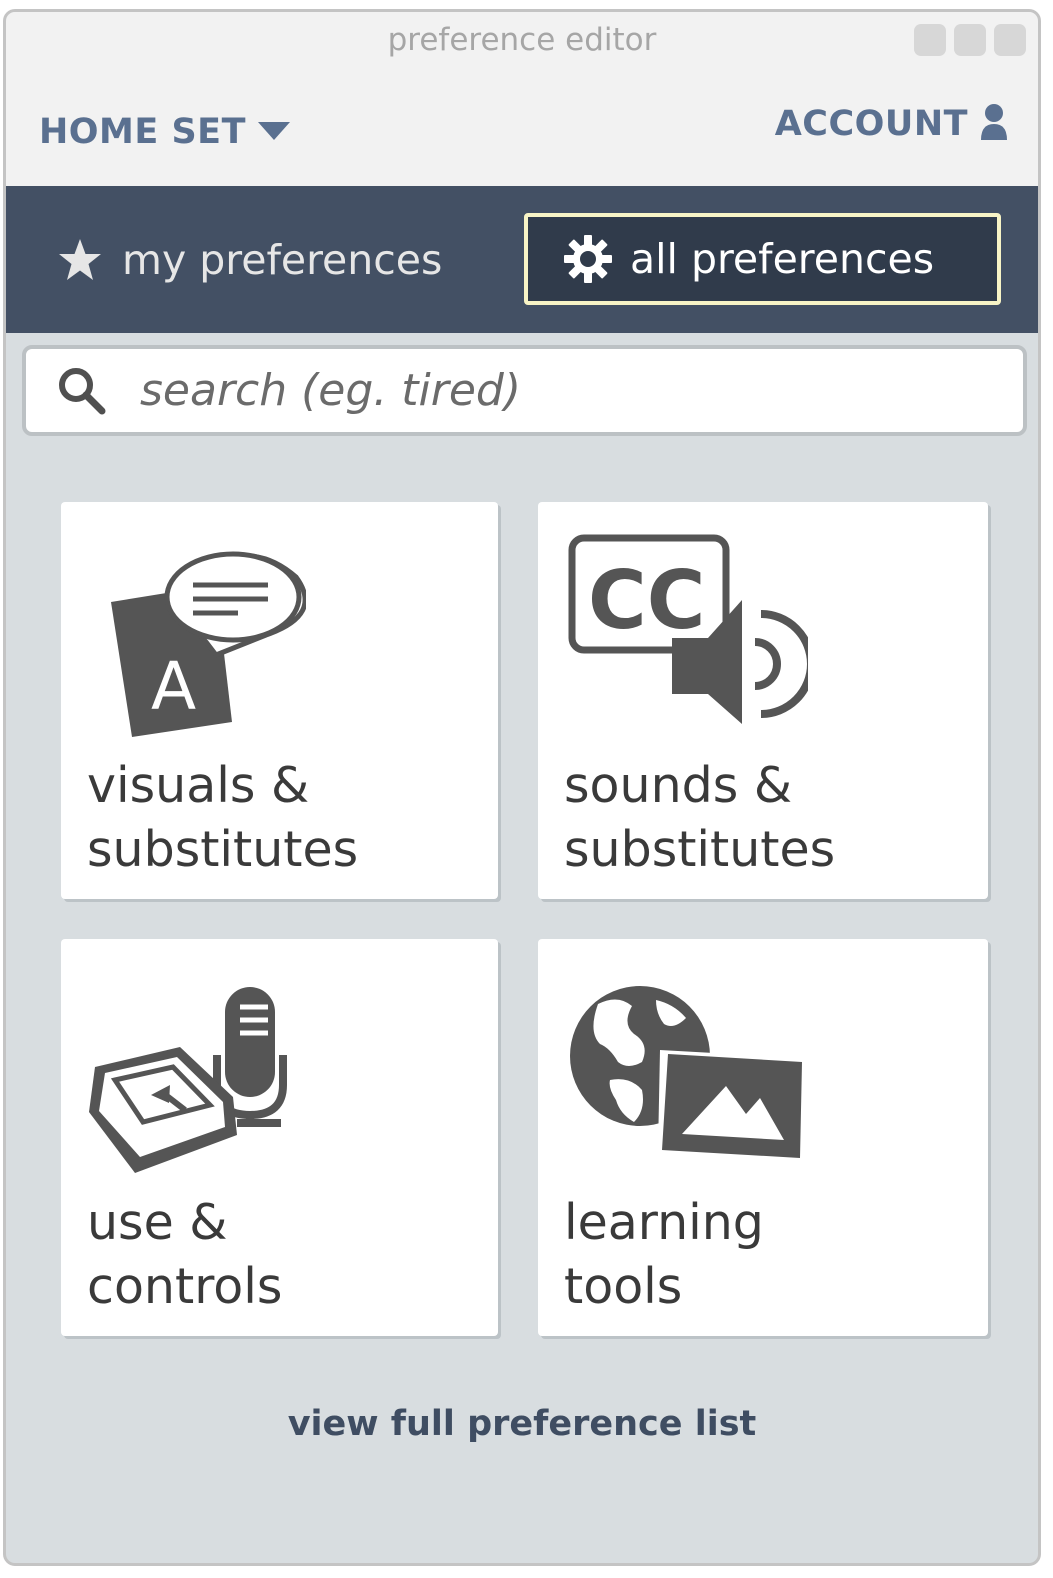  What do you see at coordinates (157, 1222) in the screenshot?
I see `category-label-line: use &` at bounding box center [157, 1222].